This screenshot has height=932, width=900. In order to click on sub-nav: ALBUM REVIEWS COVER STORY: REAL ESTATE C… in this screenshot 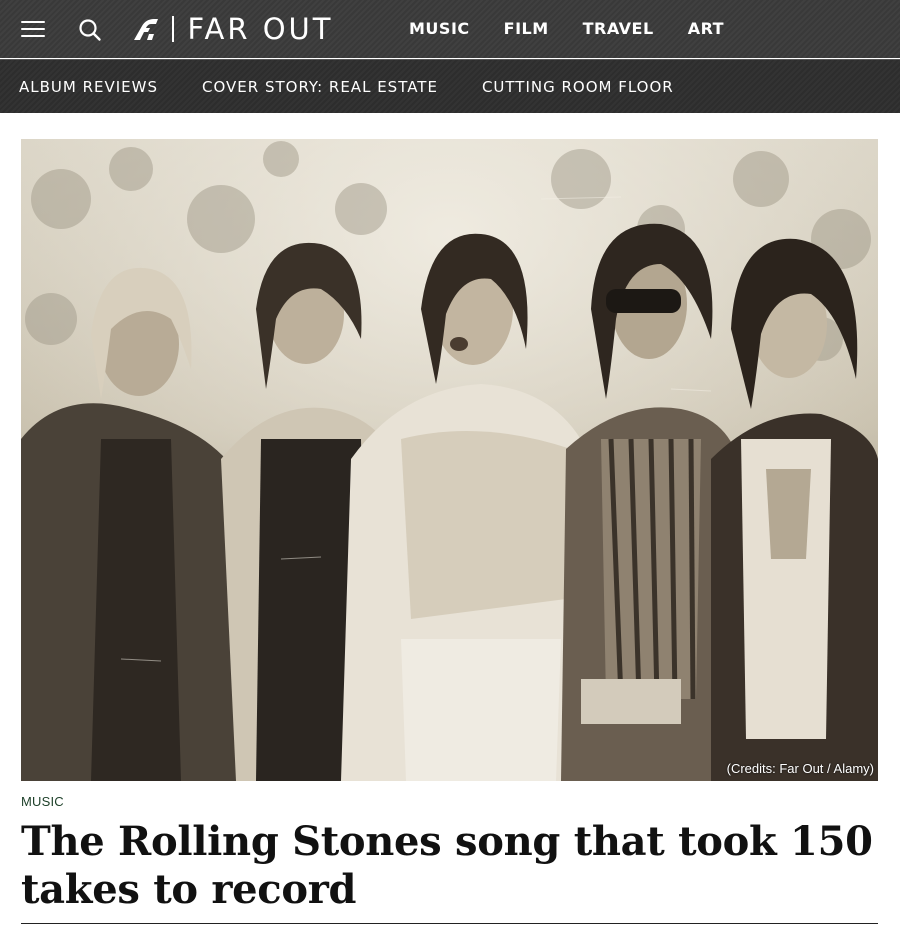, I will do `click(368, 87)`.